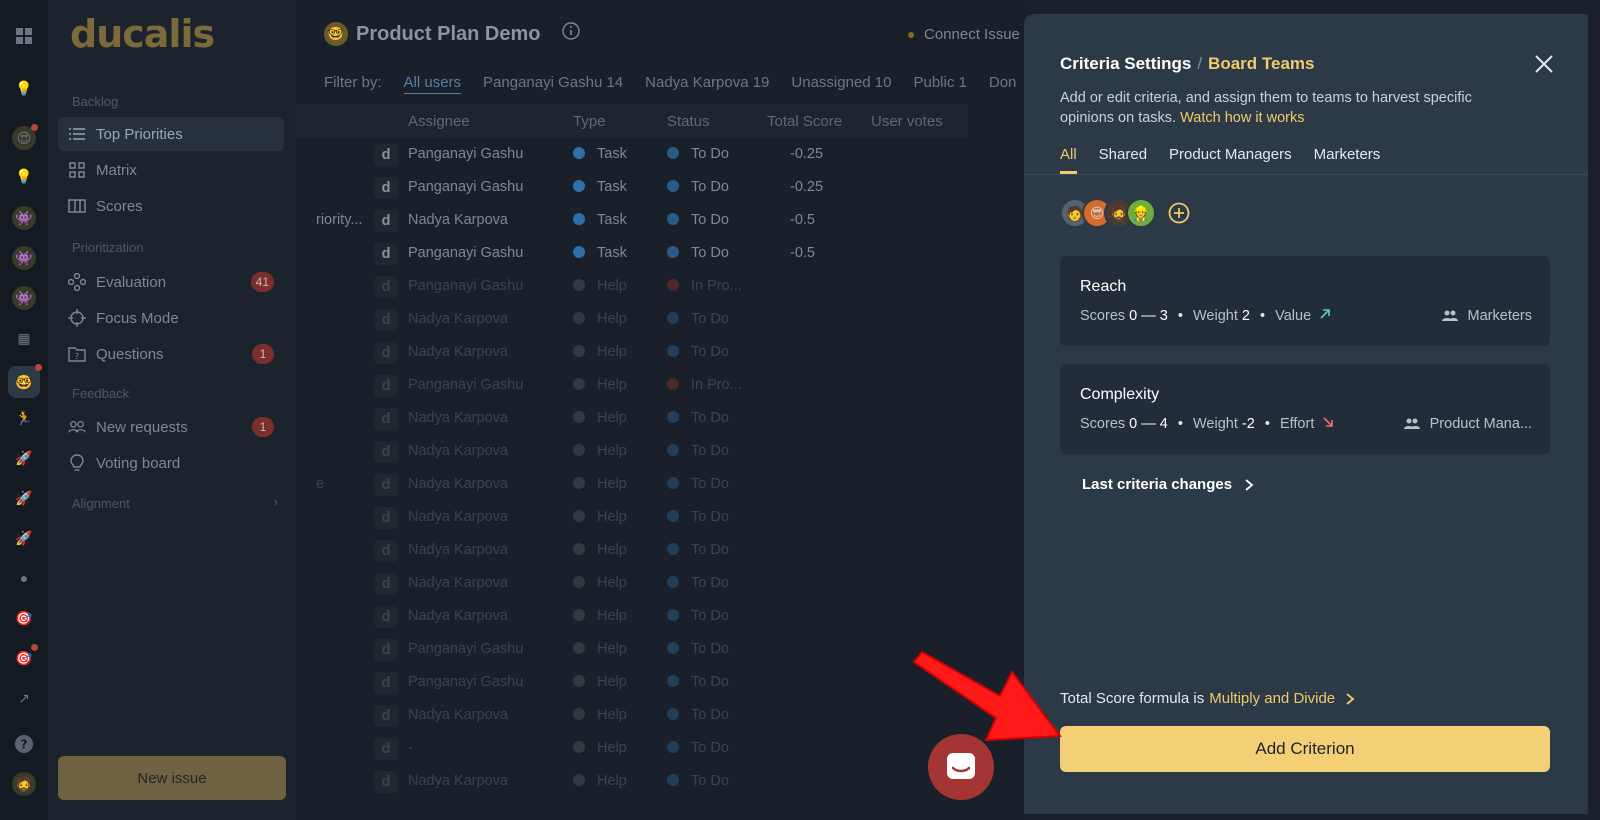 The height and width of the screenshot is (820, 1600). What do you see at coordinates (439, 121) in the screenshot?
I see `column-assignee: Assignee` at bounding box center [439, 121].